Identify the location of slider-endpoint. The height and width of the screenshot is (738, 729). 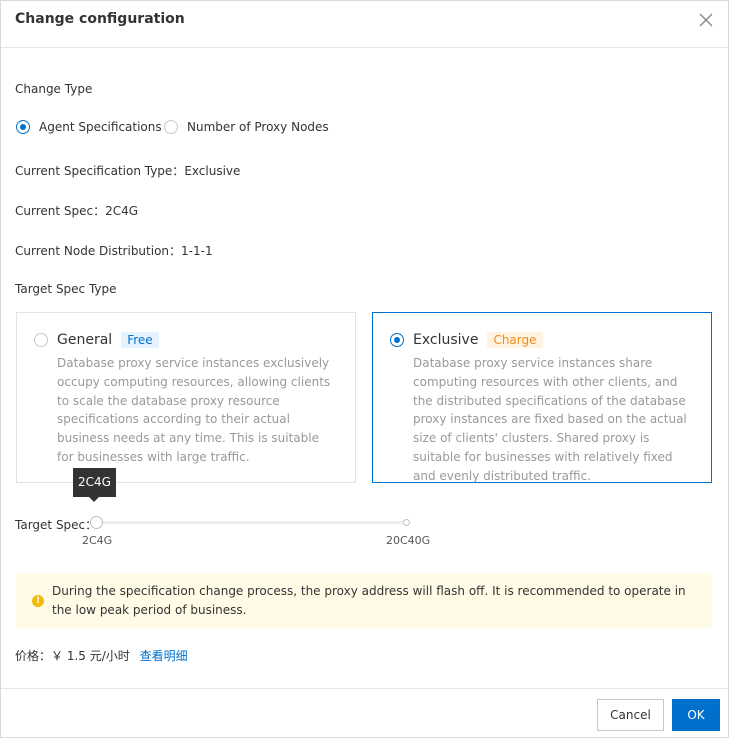
(406, 522).